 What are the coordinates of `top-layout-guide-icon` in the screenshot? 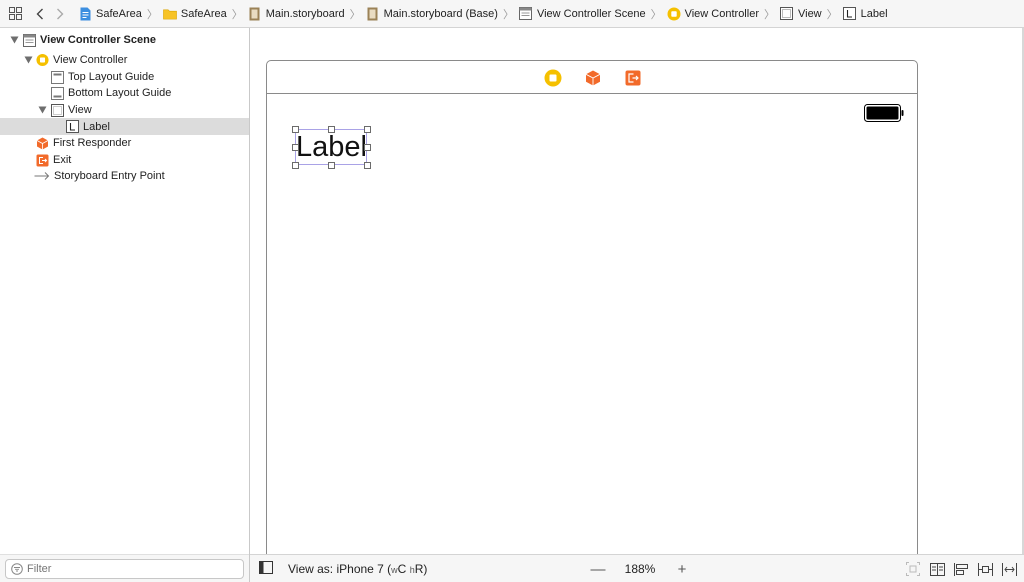 It's located at (57, 77).